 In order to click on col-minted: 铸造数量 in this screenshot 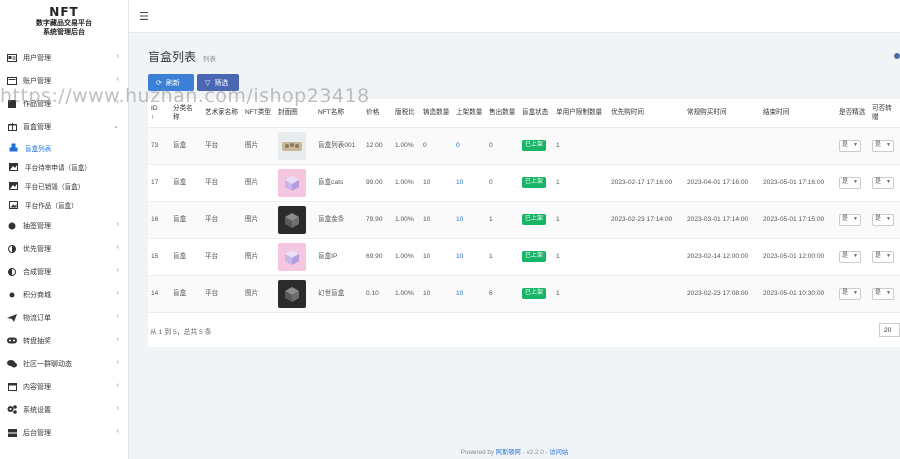, I will do `click(436, 113)`.